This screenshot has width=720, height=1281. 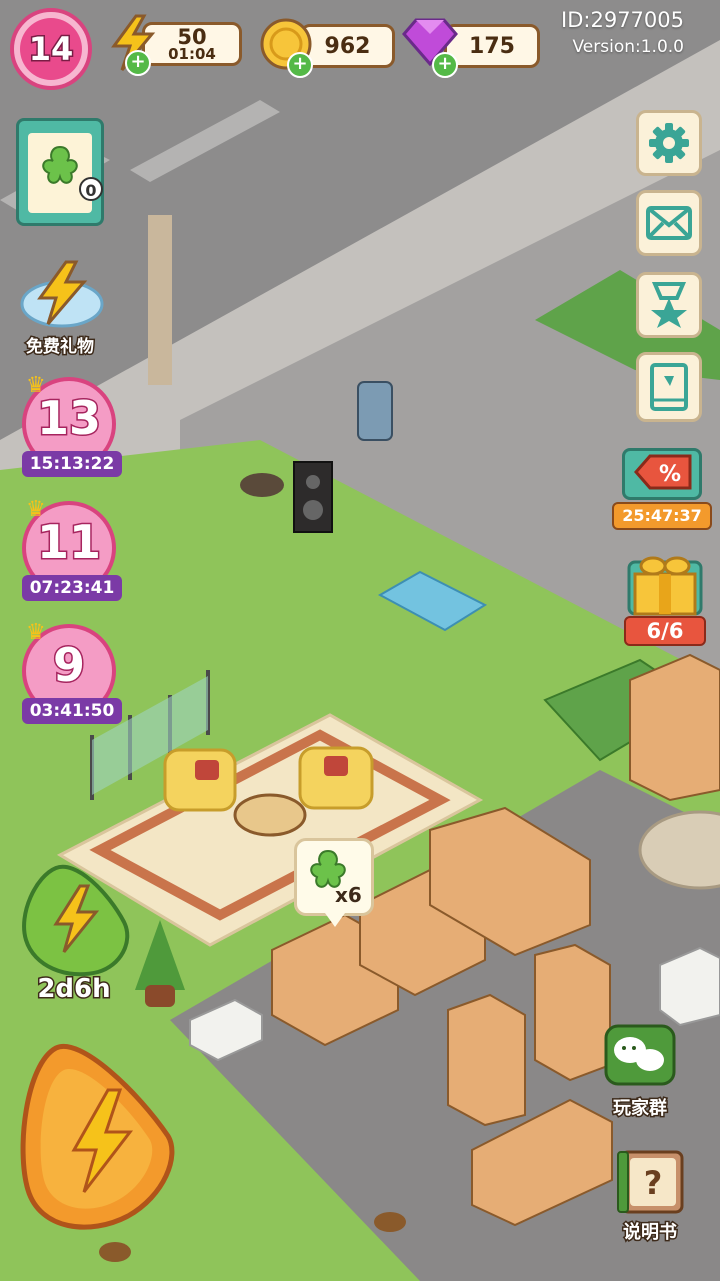 What do you see at coordinates (68, 542) in the screenshot?
I see `level-event-number: 11` at bounding box center [68, 542].